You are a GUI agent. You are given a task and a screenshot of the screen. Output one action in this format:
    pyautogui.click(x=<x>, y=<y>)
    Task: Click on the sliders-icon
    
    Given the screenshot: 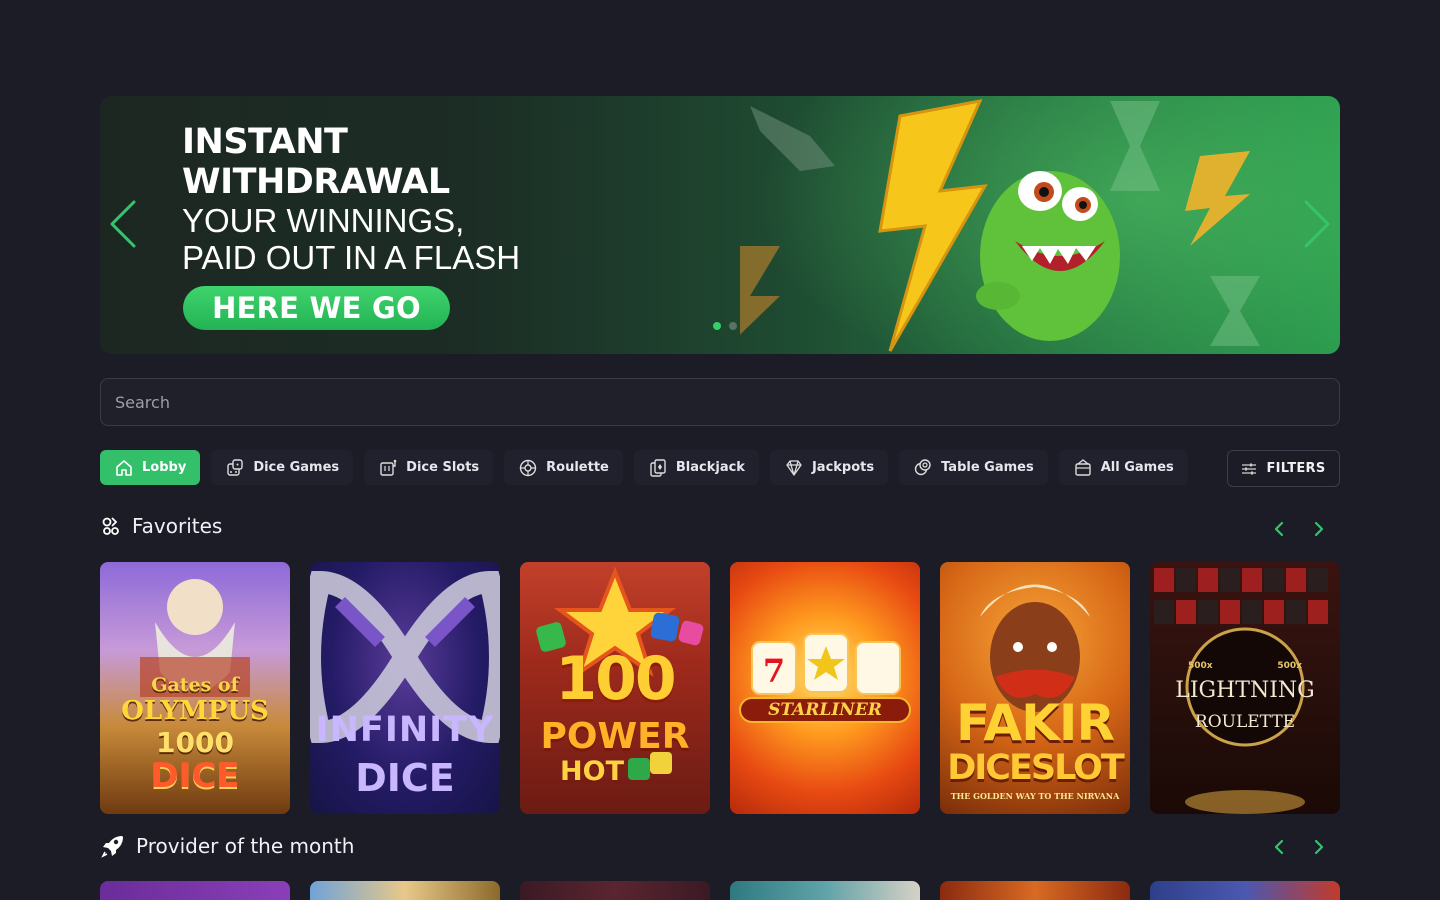 What is the action you would take?
    pyautogui.click(x=1249, y=468)
    